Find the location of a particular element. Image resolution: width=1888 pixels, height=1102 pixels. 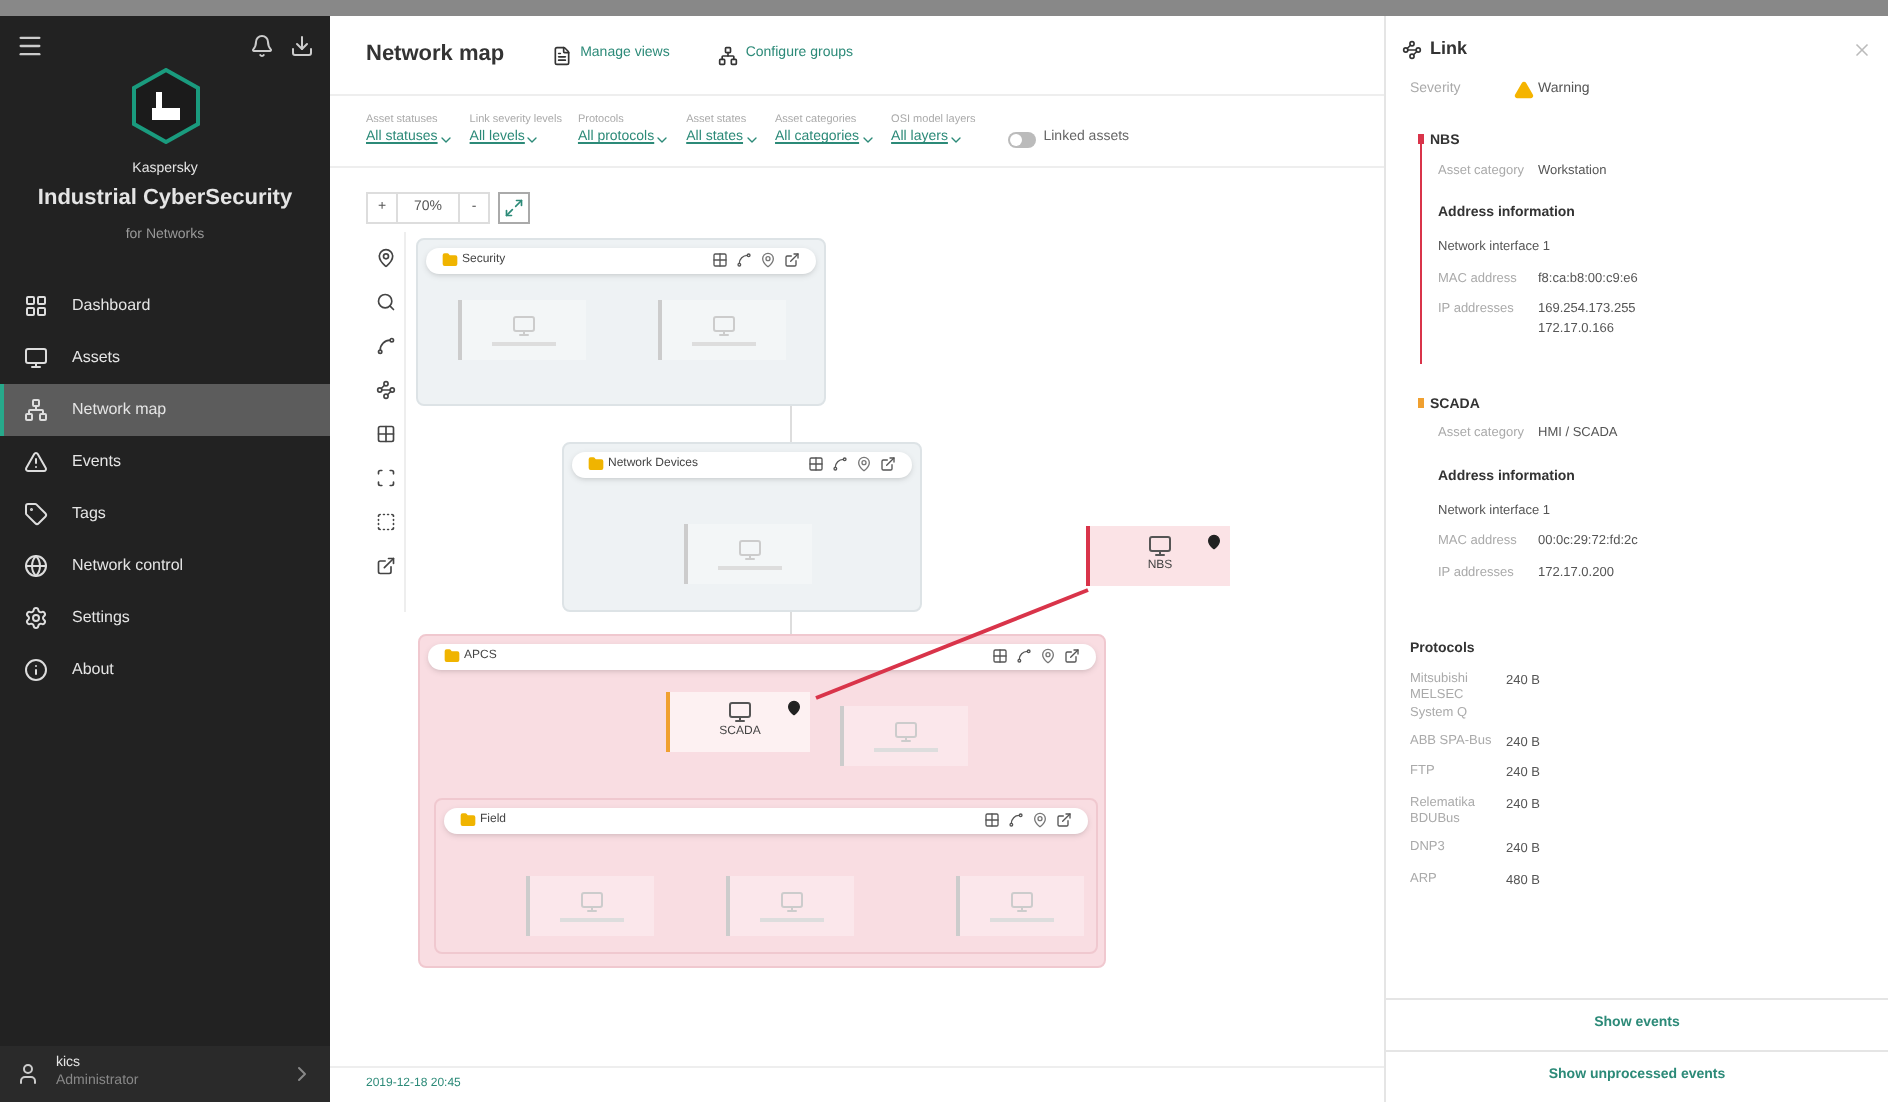

tag-icon is located at coordinates (36, 513).